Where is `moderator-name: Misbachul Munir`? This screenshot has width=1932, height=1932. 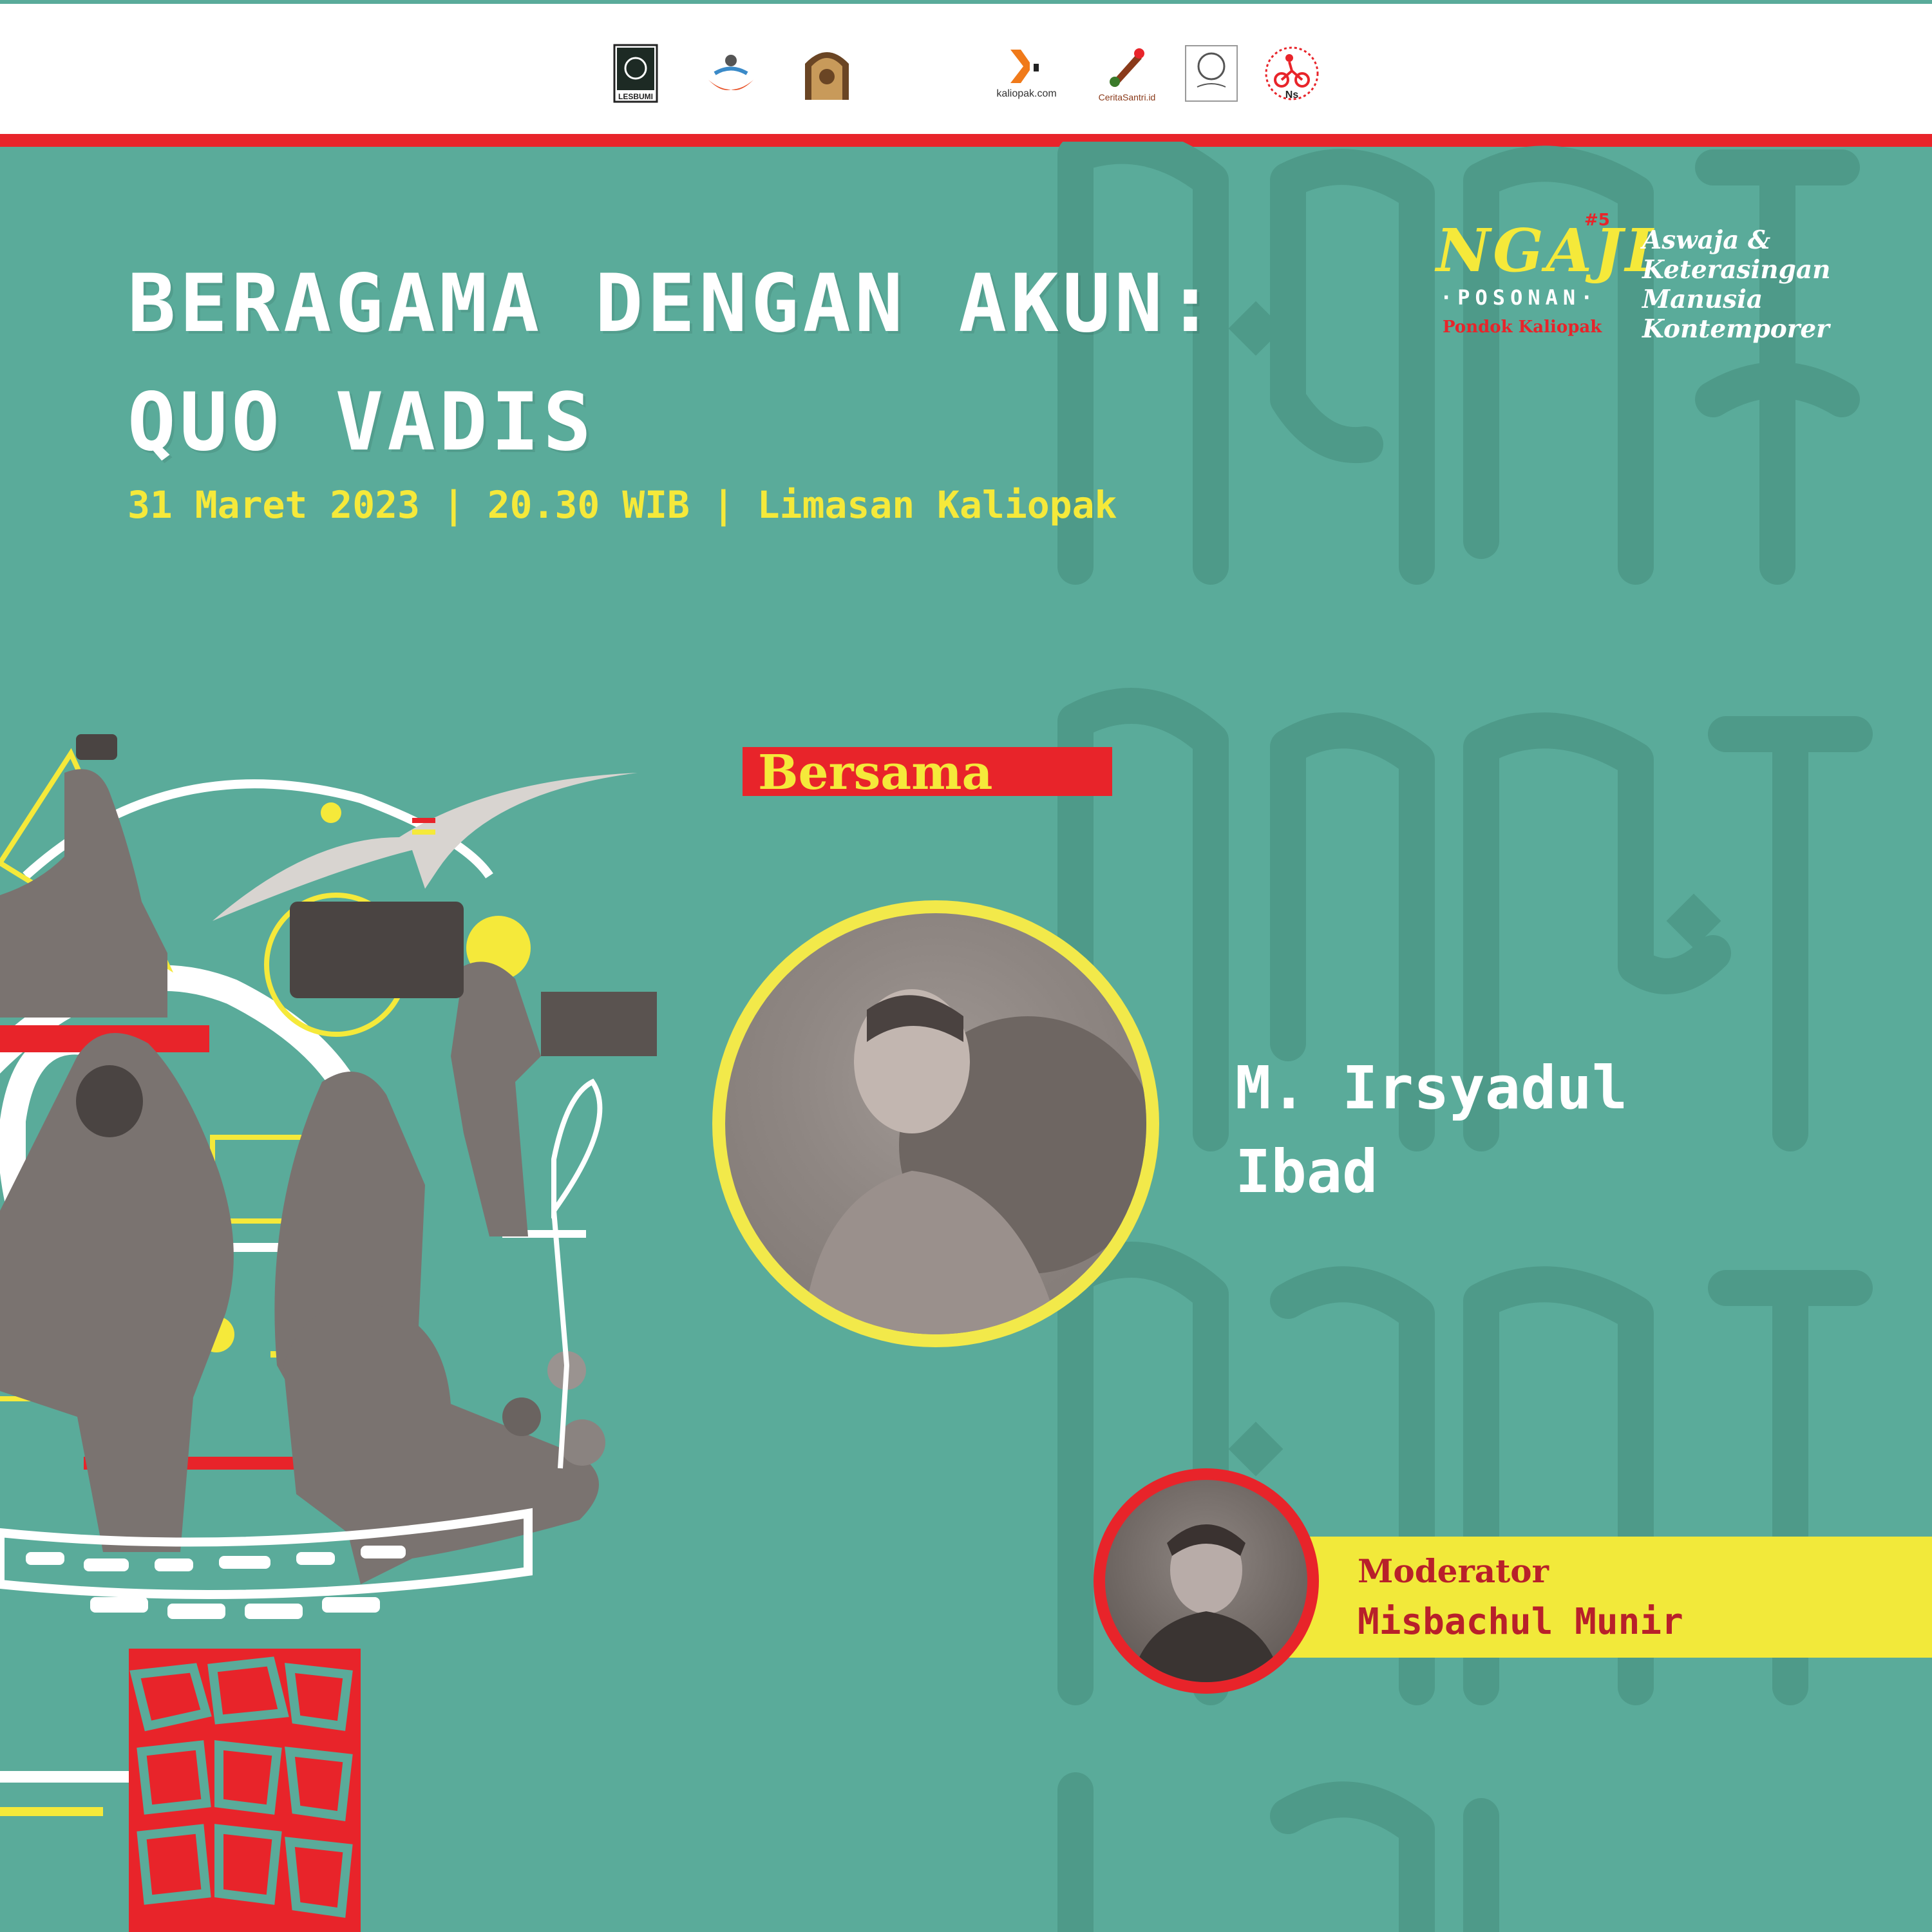 moderator-name: Misbachul Munir is located at coordinates (1521, 1622).